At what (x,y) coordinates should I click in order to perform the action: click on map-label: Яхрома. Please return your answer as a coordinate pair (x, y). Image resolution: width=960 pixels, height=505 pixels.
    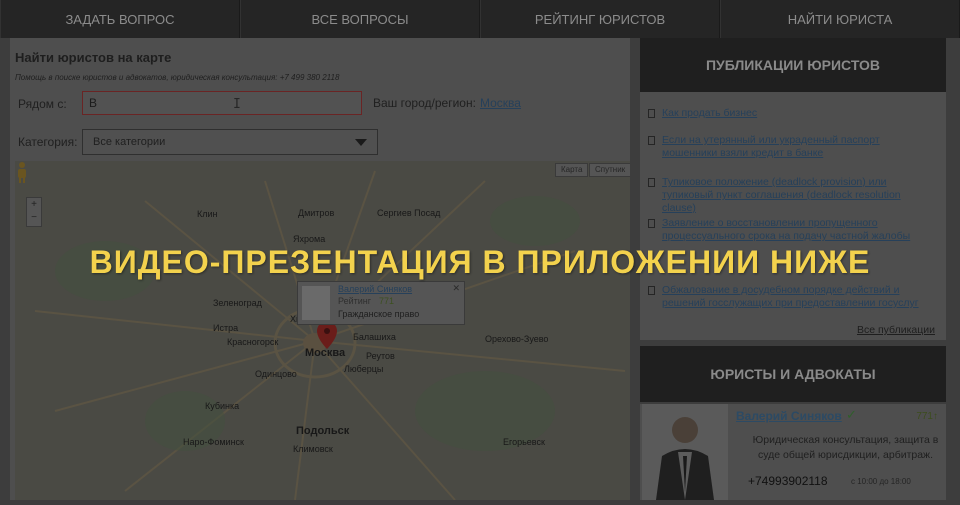
    Looking at the image, I should click on (309, 239).